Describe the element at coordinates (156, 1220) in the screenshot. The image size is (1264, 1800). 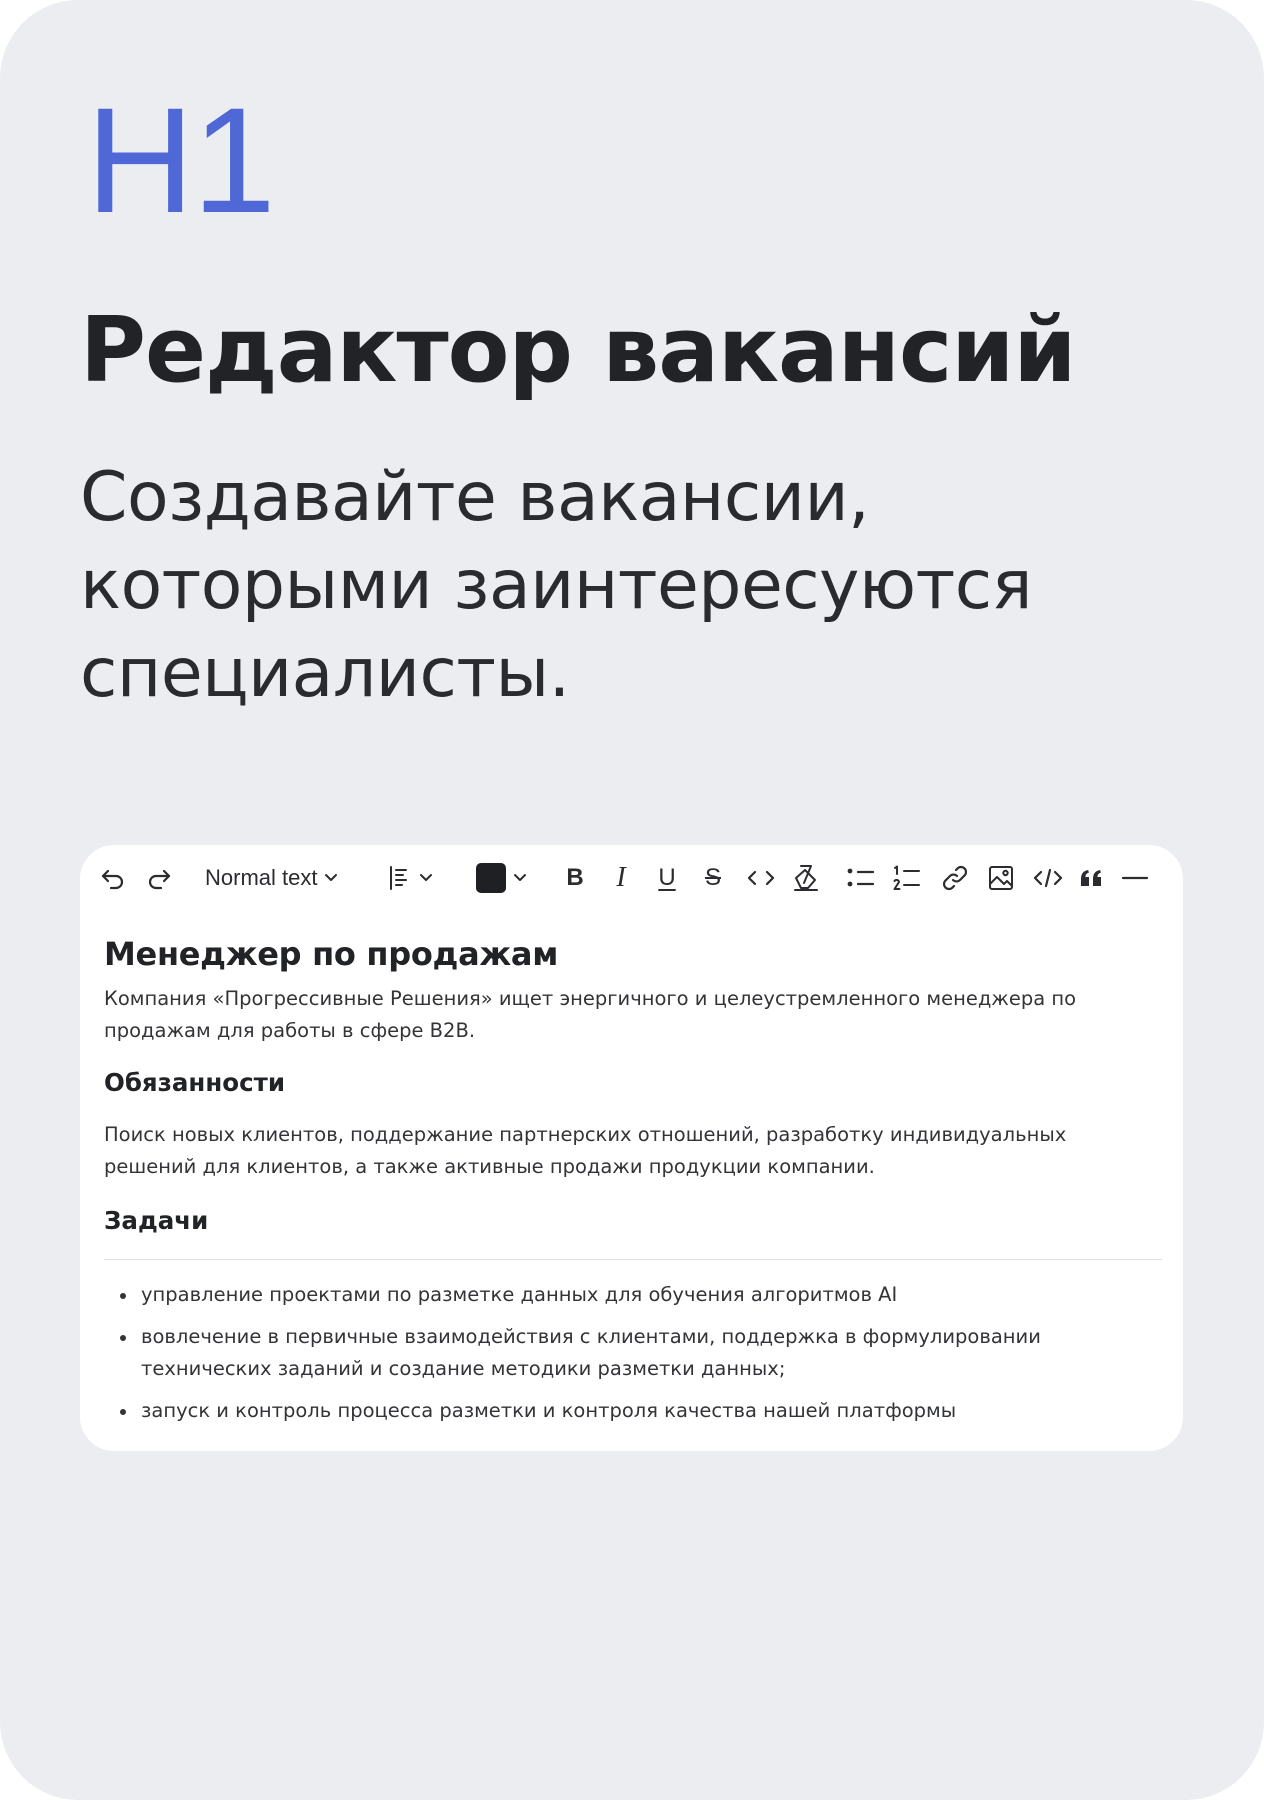
I see `section-heading-tasks: Задачи` at that location.